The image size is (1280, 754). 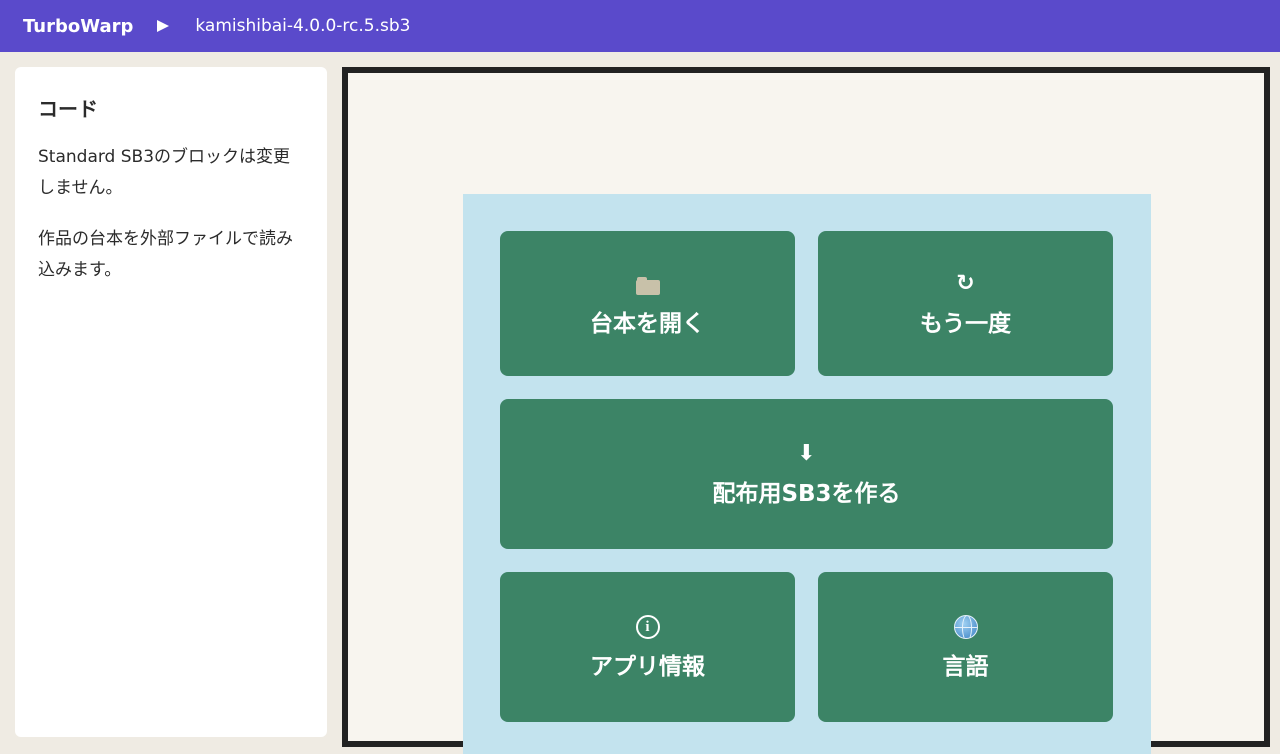 What do you see at coordinates (640, 26) in the screenshot?
I see `menu-bar: TurboWarp kamishibai-4.0.0-rc.5.sb3` at bounding box center [640, 26].